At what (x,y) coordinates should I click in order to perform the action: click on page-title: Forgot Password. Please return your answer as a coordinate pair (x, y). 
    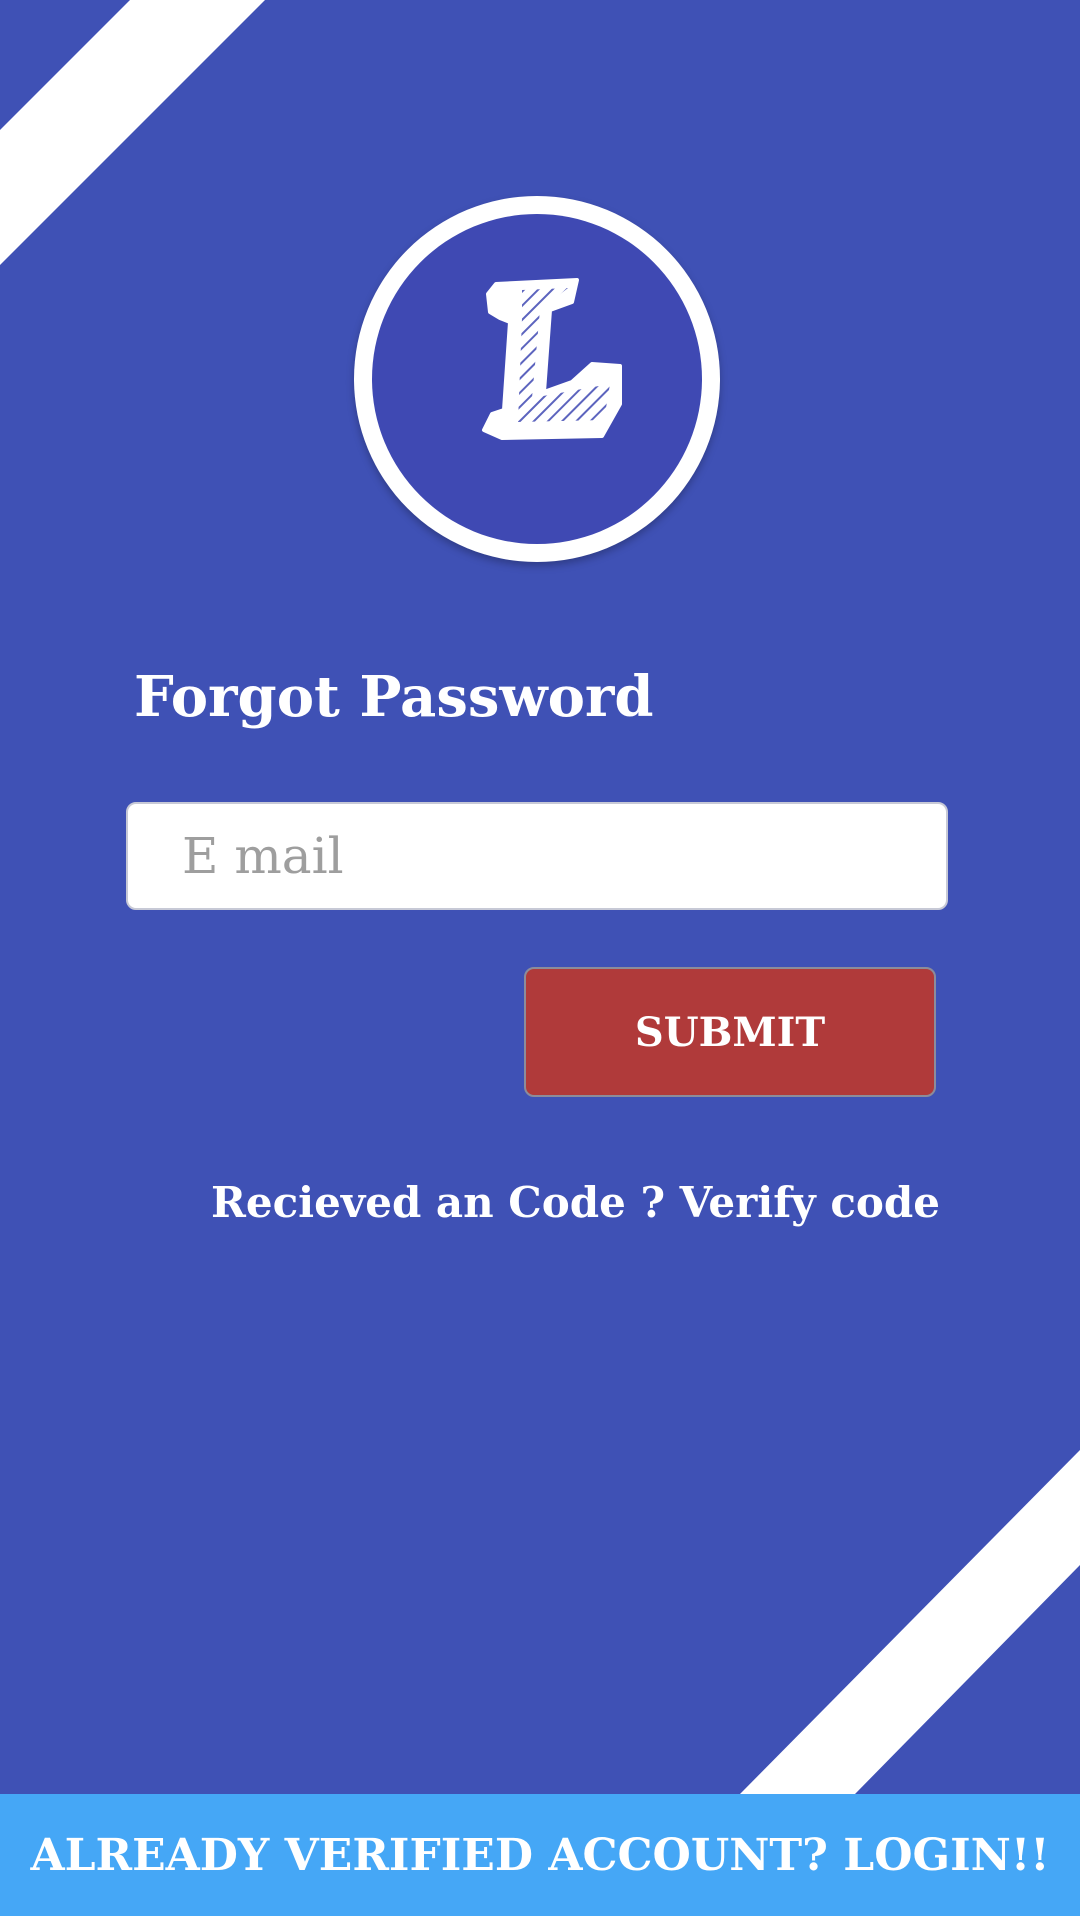
    Looking at the image, I should click on (394, 697).